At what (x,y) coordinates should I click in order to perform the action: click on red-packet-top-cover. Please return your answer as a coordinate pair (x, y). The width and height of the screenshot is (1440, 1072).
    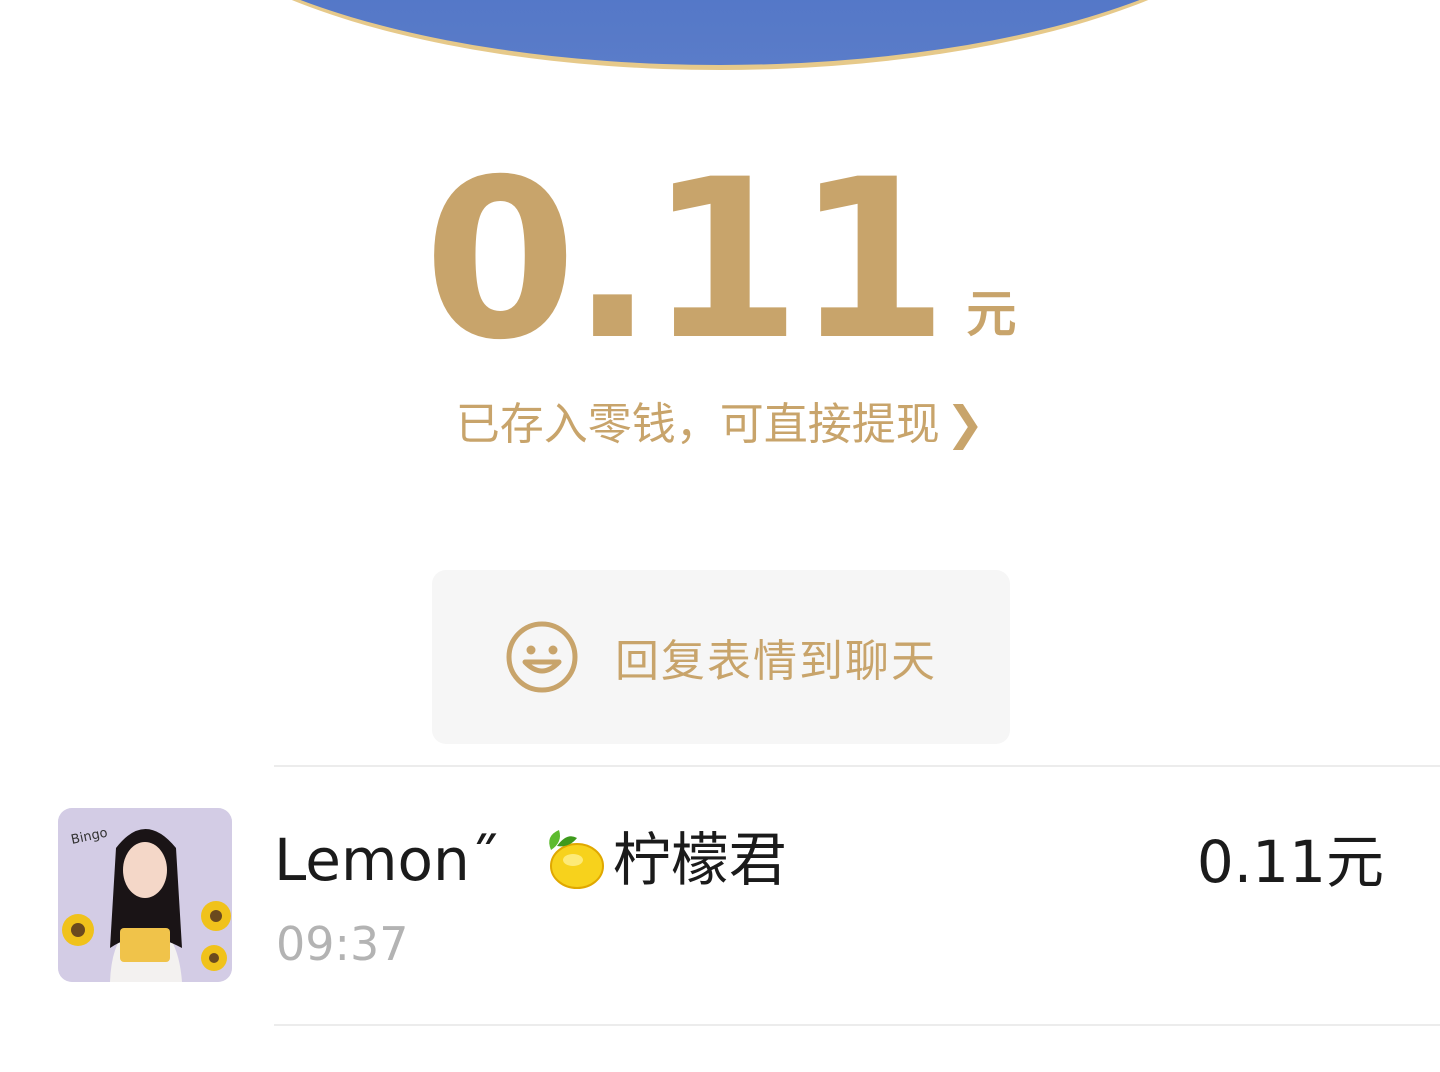
    Looking at the image, I should click on (720, 35).